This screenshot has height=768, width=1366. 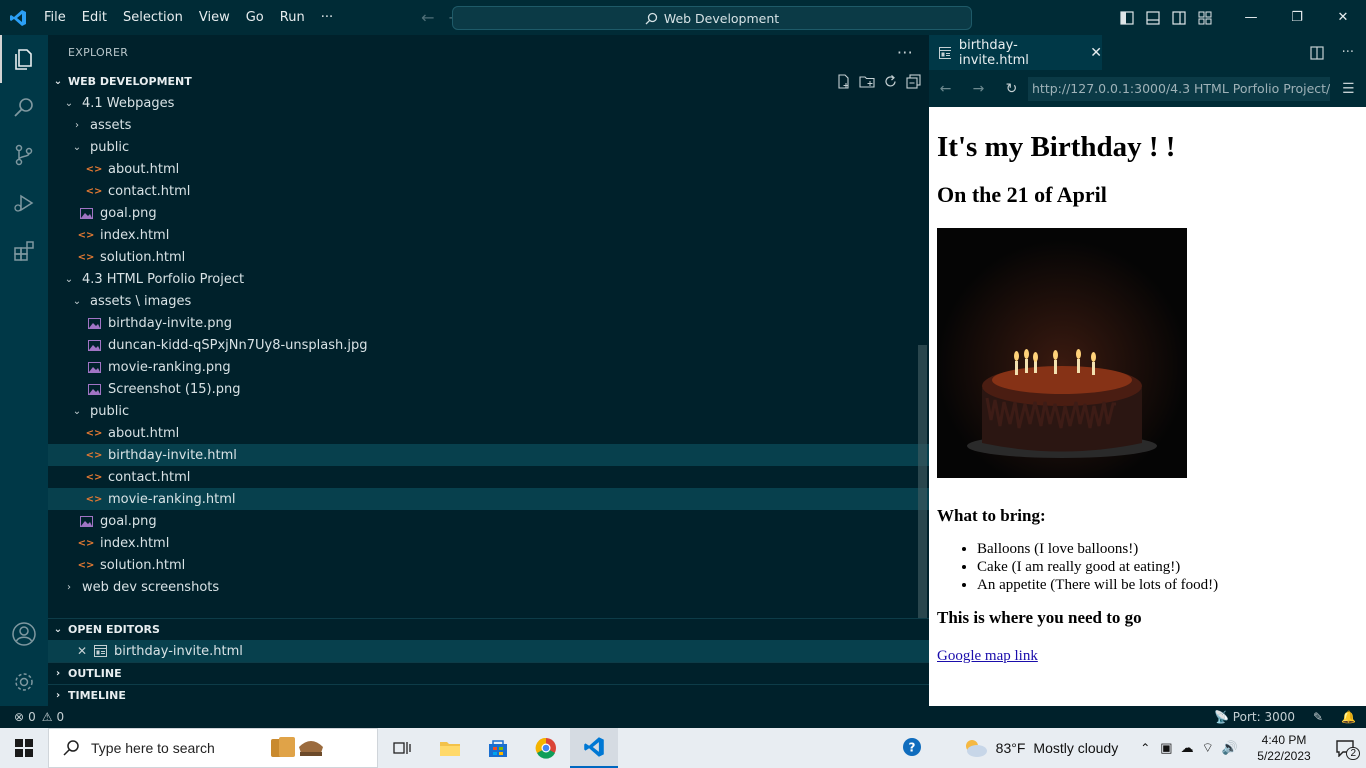 I want to click on back-arrow-icon: ←, so click(x=427, y=17).